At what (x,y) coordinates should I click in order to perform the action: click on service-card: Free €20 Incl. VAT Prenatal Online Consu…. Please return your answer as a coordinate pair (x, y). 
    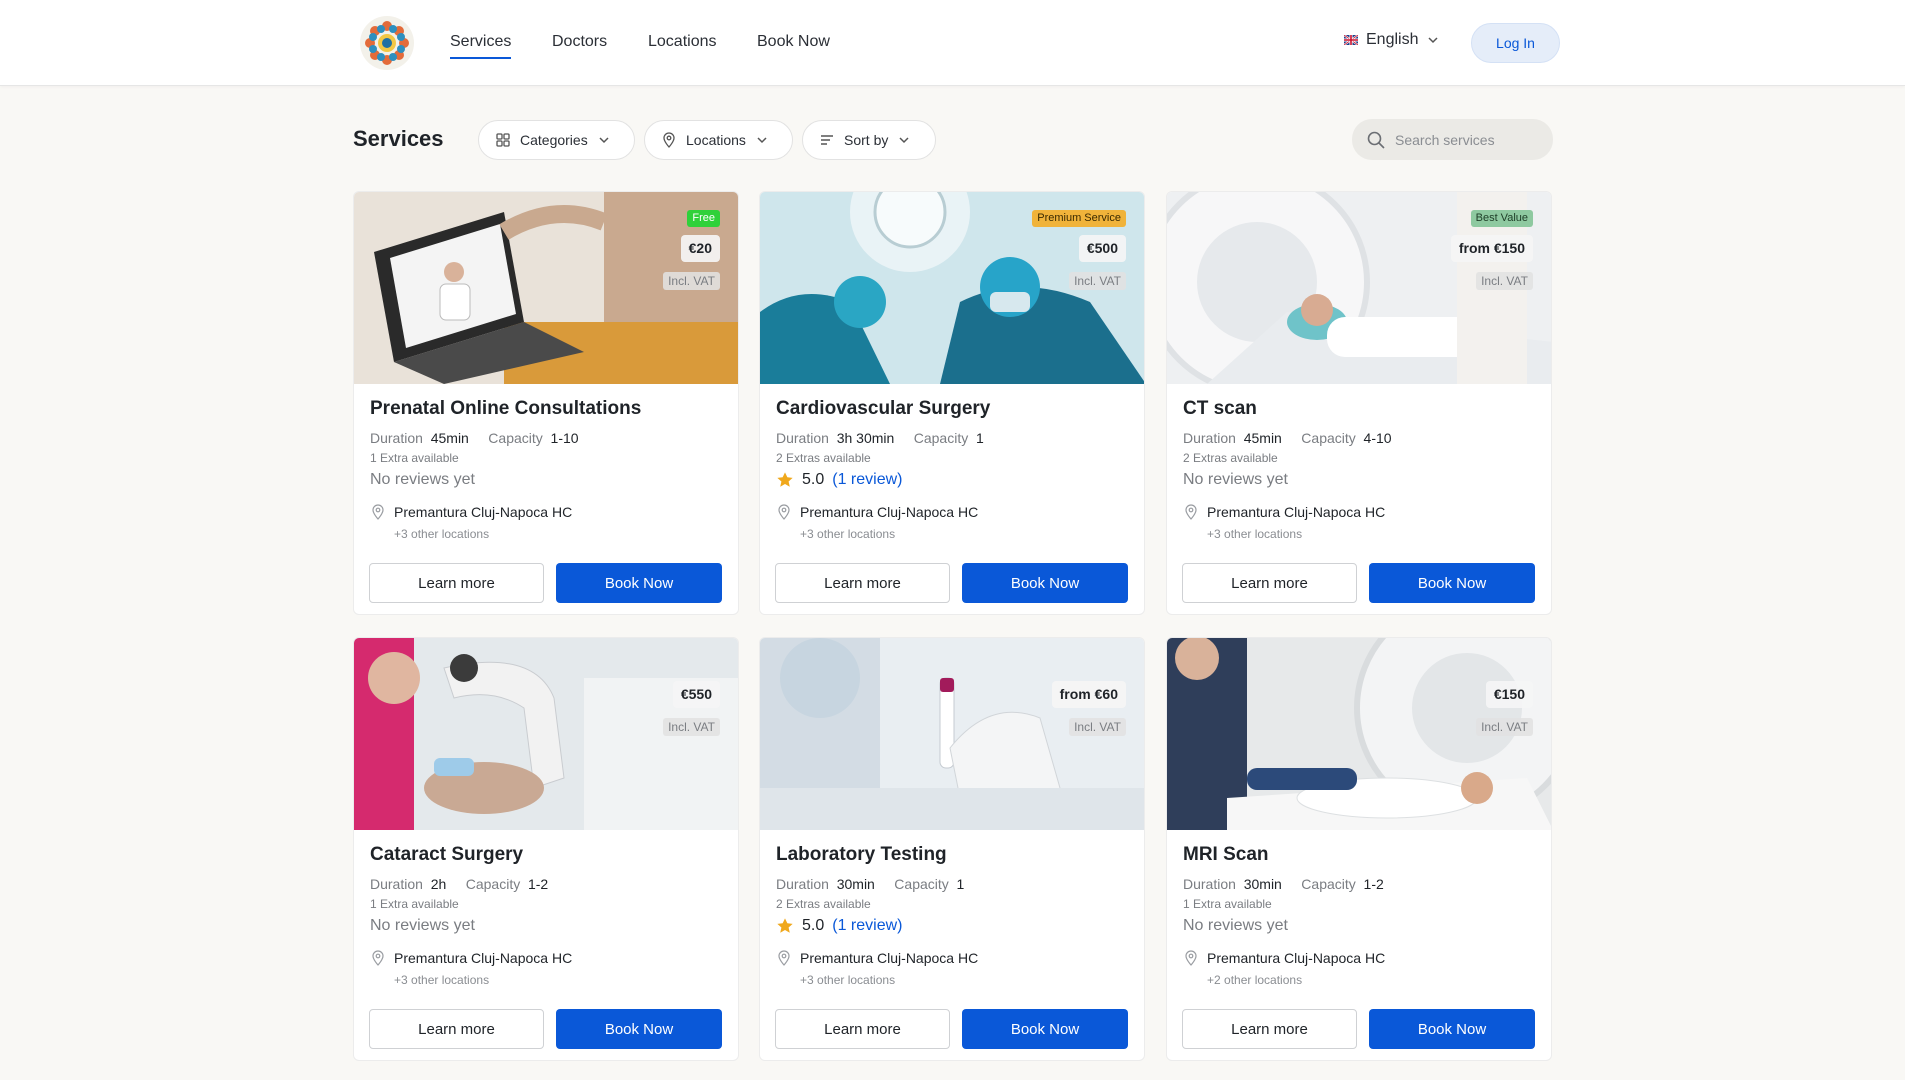
    Looking at the image, I should click on (546, 403).